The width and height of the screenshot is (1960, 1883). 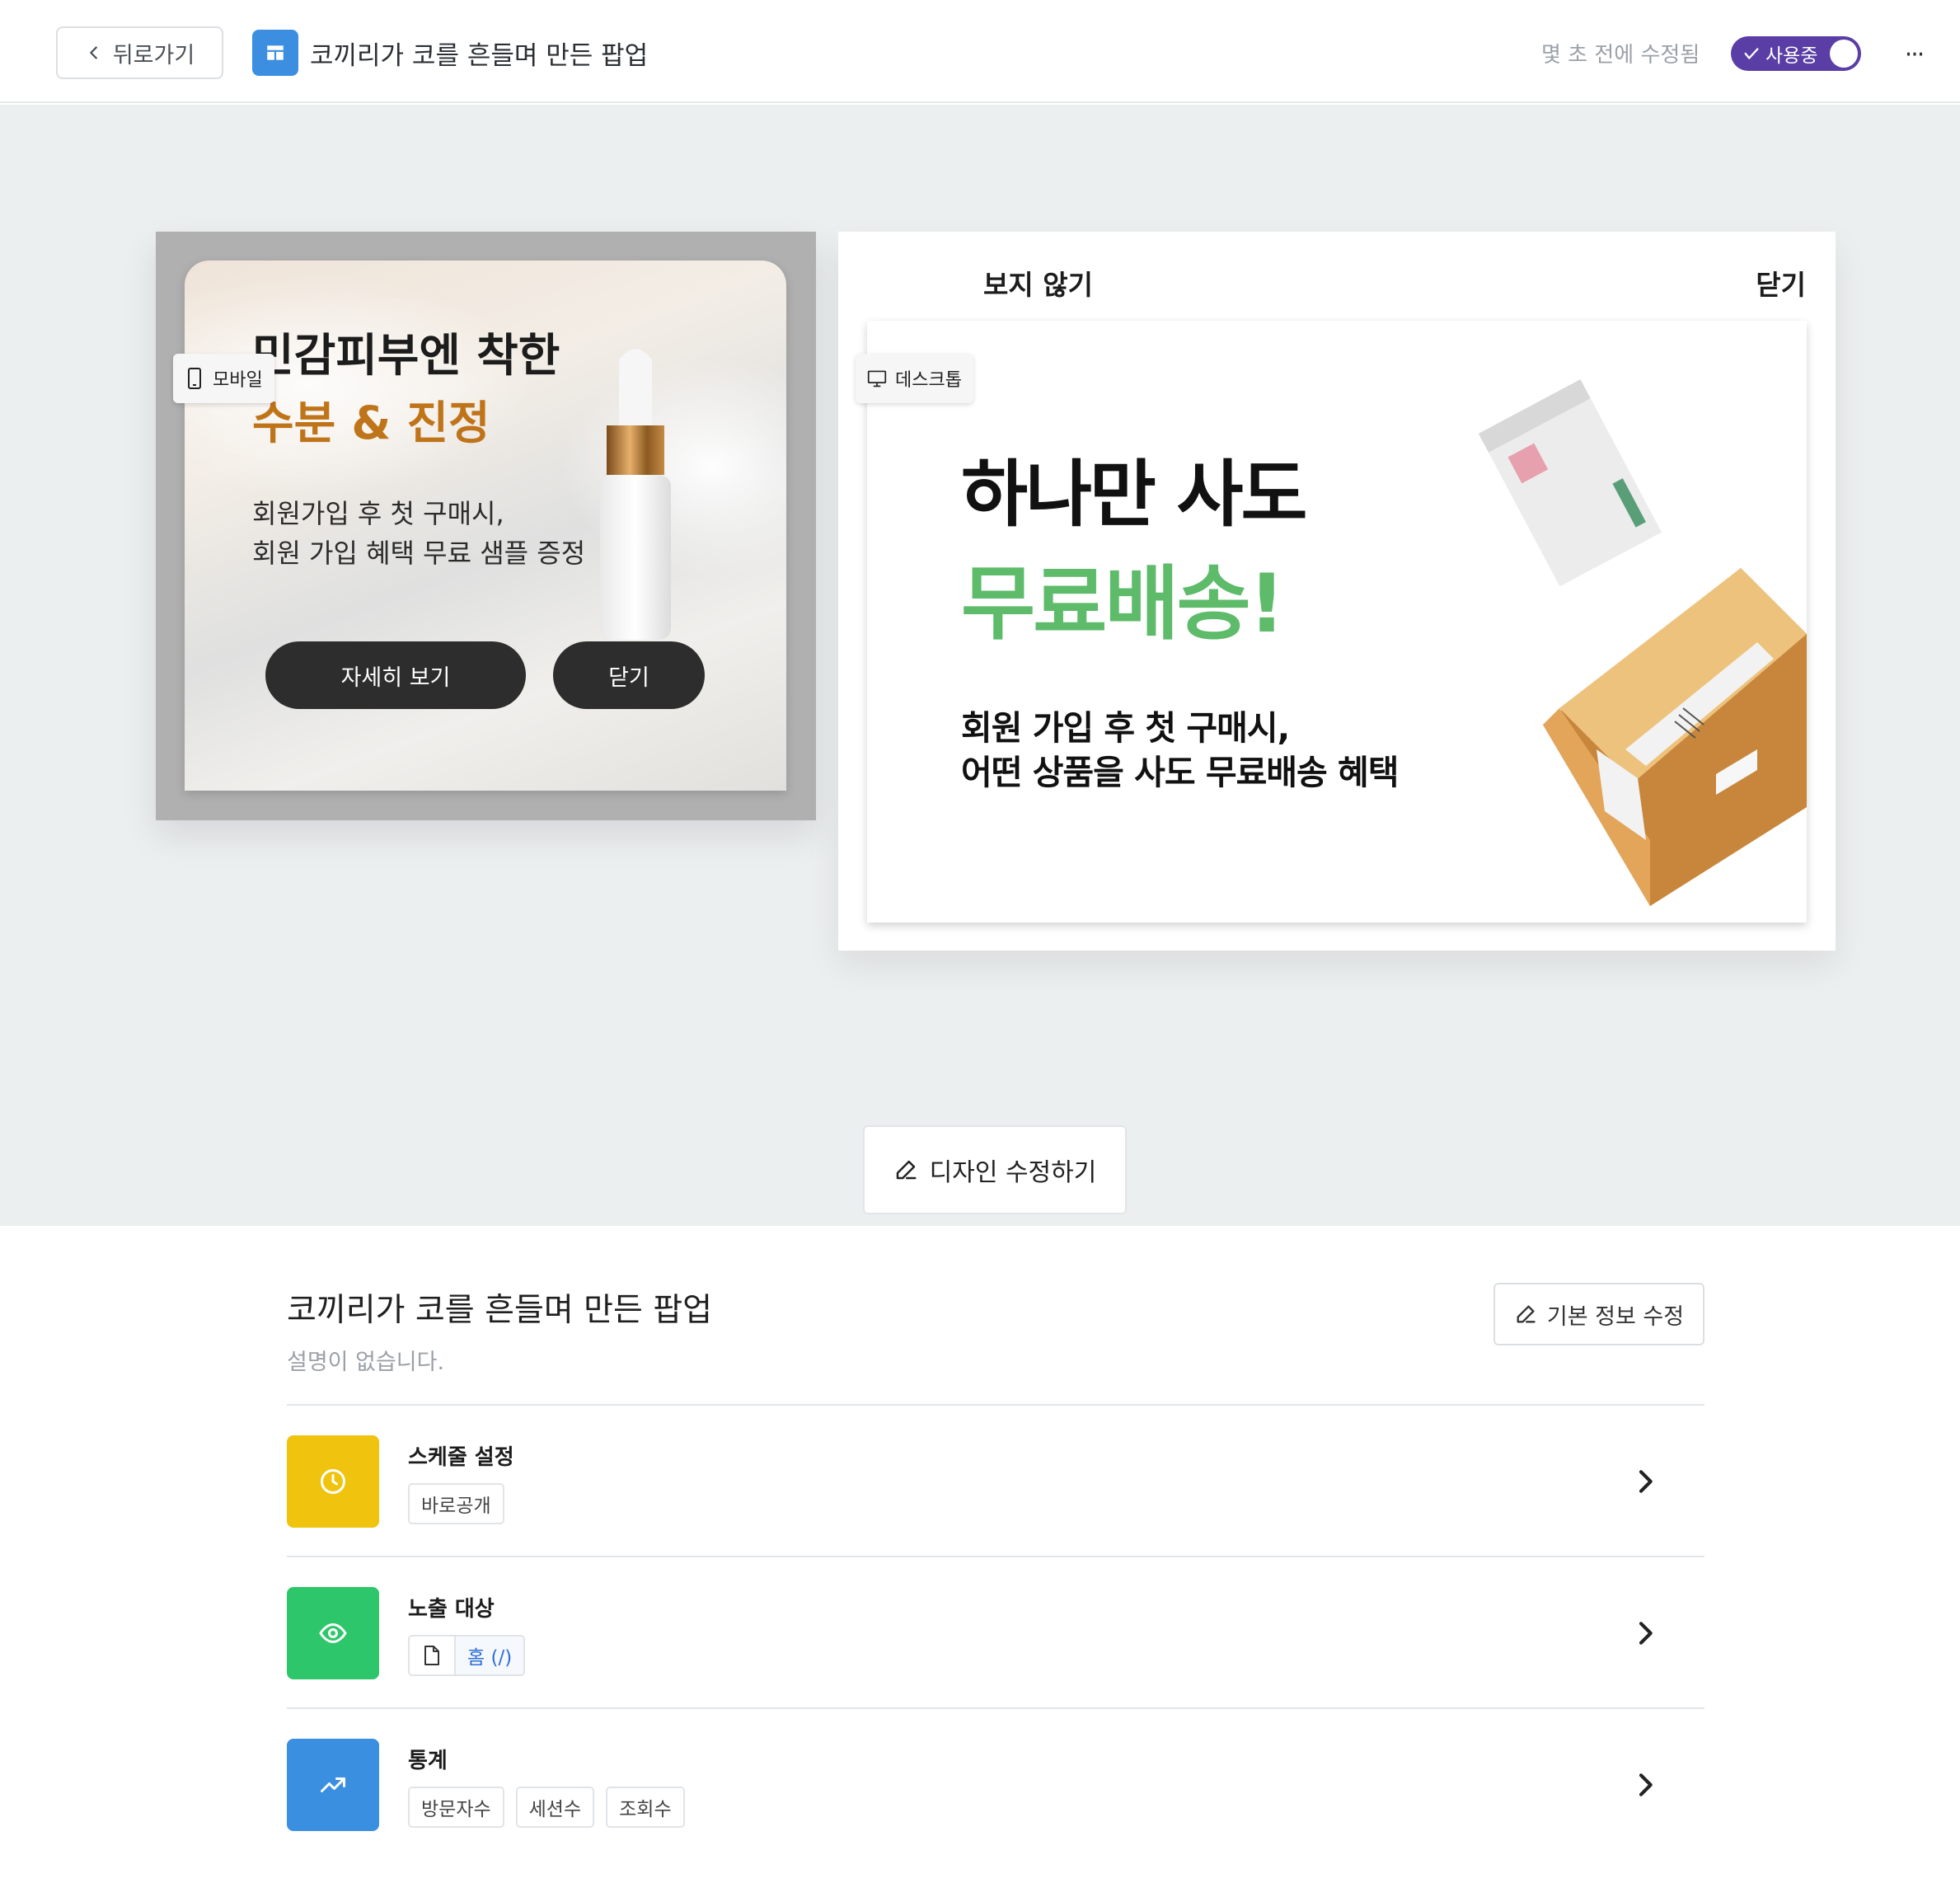 What do you see at coordinates (433, 1655) in the screenshot?
I see `file-icon` at bounding box center [433, 1655].